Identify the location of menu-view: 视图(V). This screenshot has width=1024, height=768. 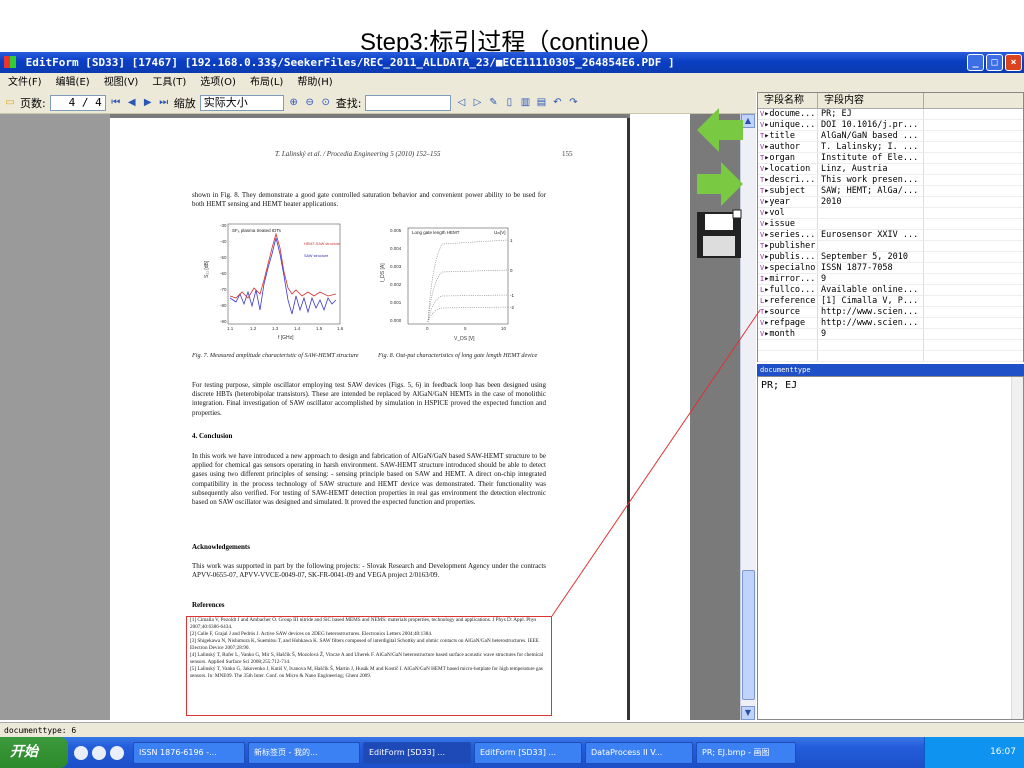
(121, 82).